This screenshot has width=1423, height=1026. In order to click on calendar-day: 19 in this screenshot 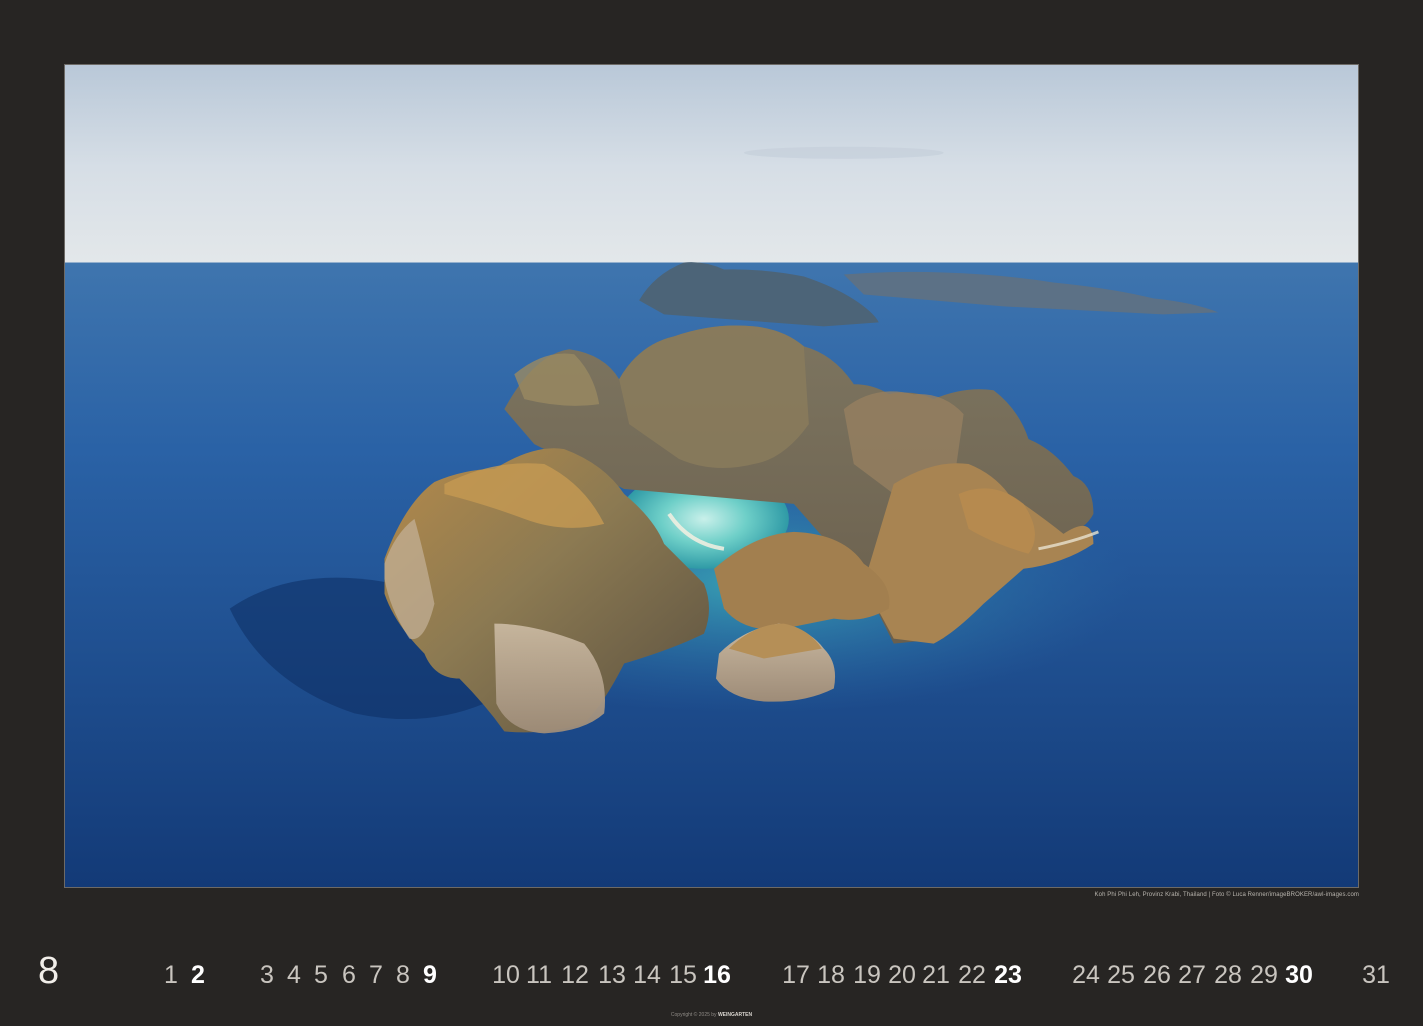, I will do `click(867, 975)`.